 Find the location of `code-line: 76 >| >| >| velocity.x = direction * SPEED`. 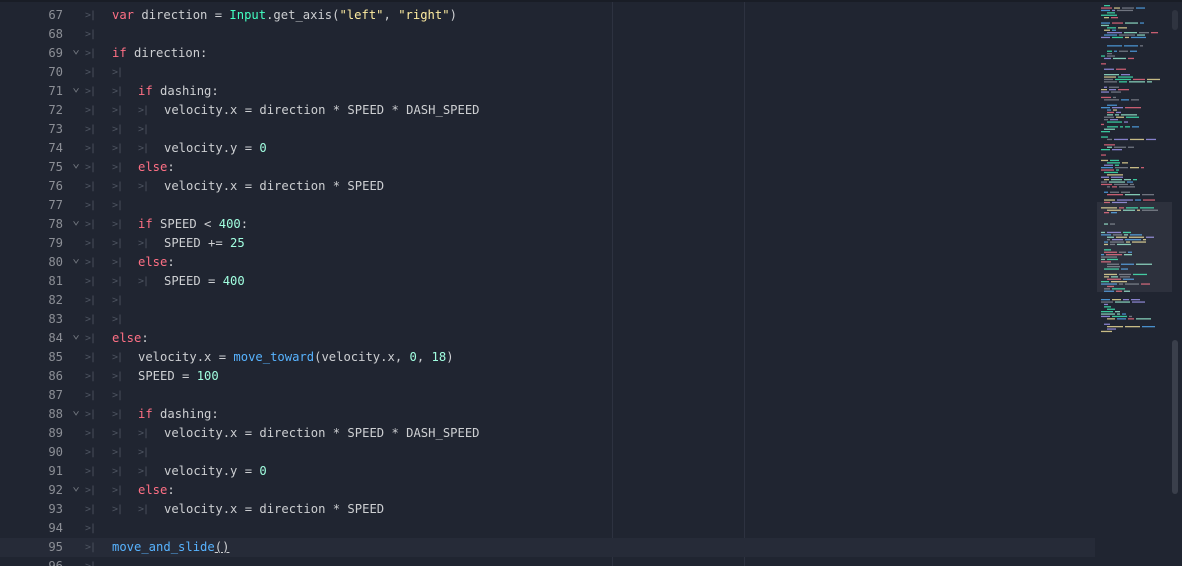

code-line: 76 >| >| >| velocity.x = direction * SPEED is located at coordinates (547, 186).